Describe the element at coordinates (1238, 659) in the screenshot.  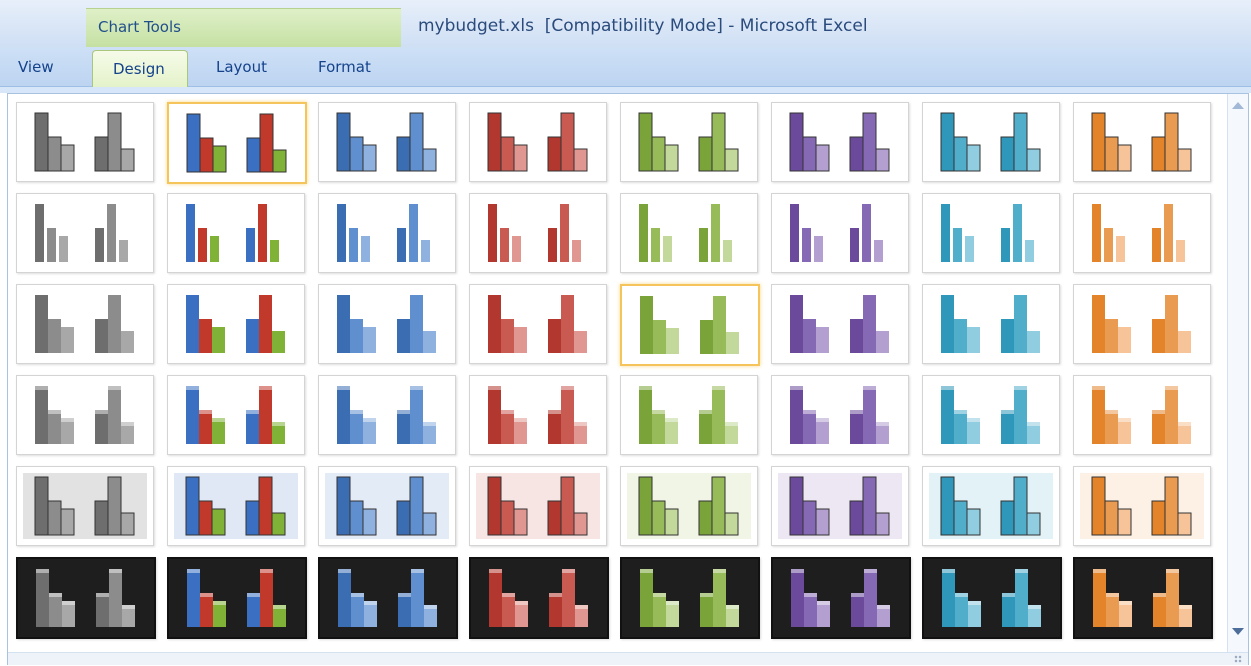
I see `resize-grip-icon` at that location.